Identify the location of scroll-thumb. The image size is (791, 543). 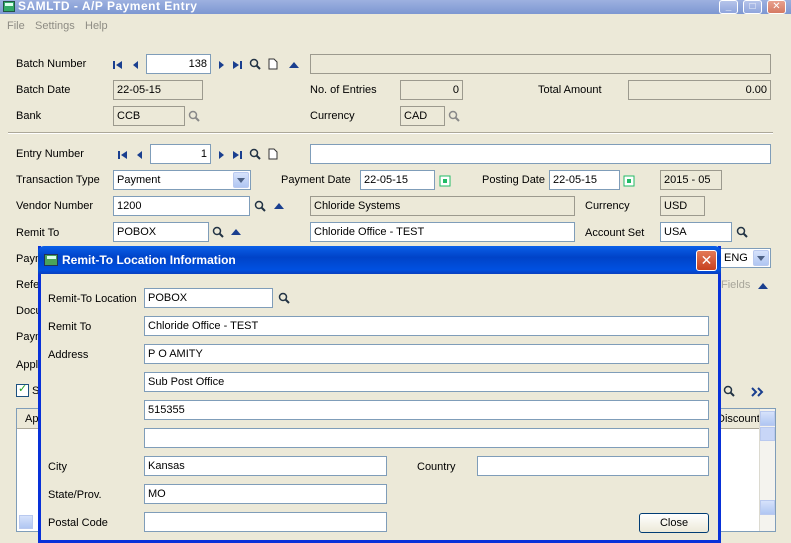
(767, 434).